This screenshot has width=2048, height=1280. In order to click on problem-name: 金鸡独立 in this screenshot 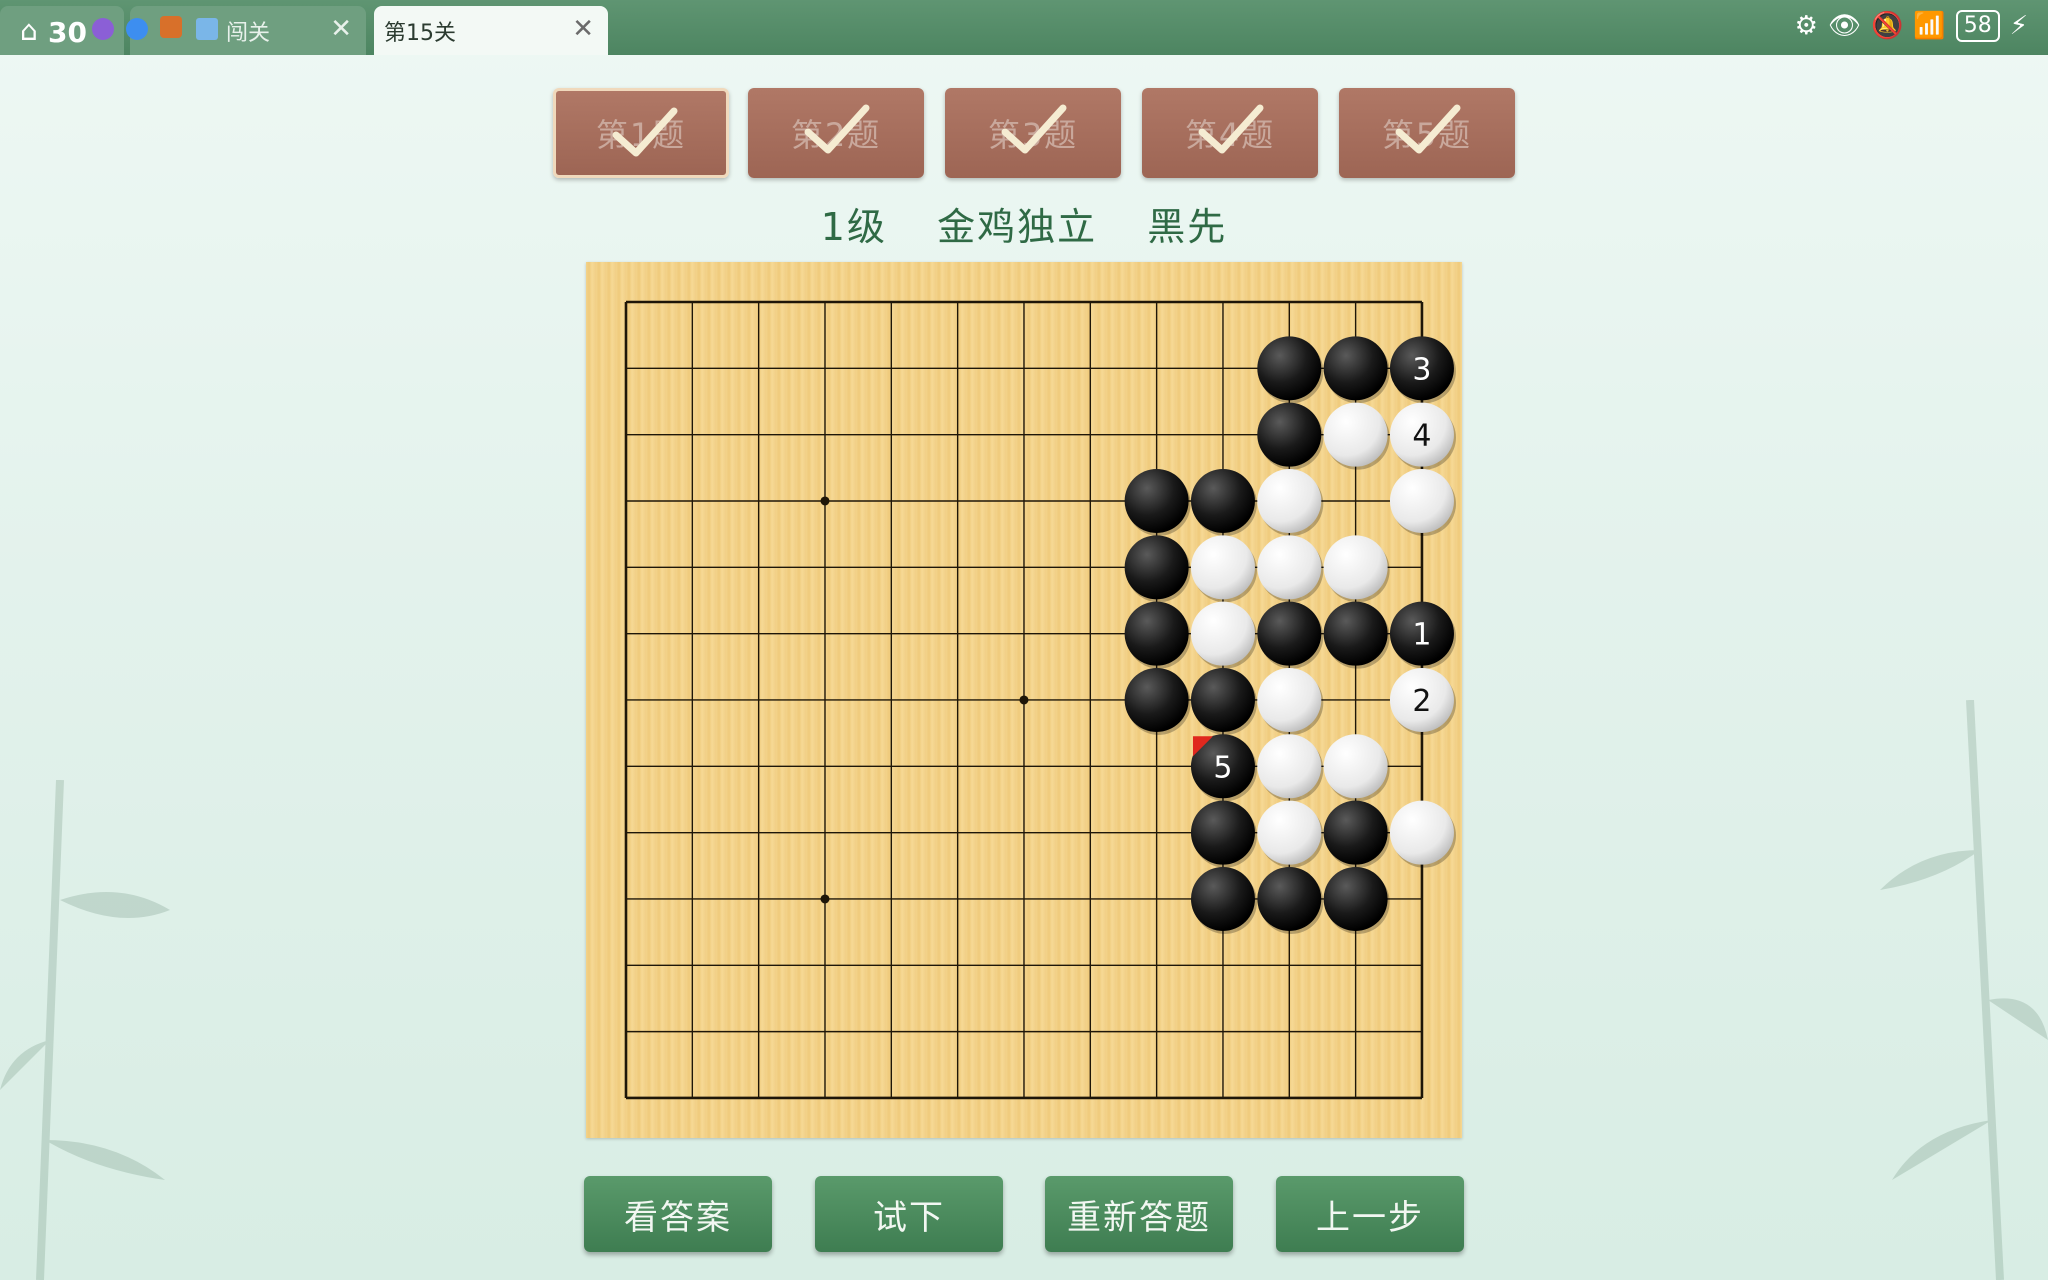, I will do `click(1017, 227)`.